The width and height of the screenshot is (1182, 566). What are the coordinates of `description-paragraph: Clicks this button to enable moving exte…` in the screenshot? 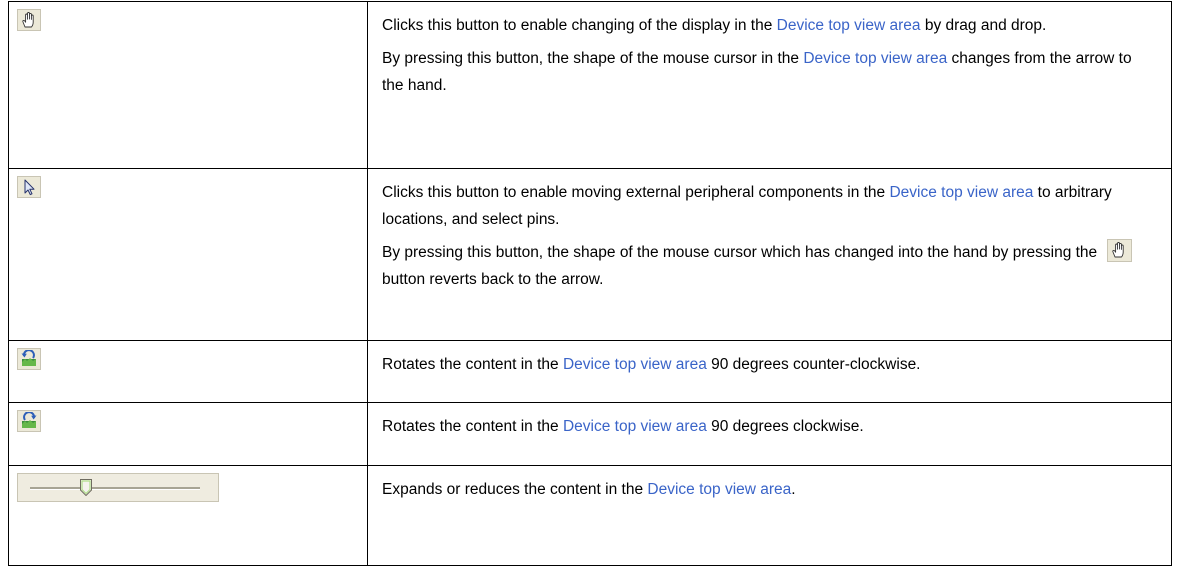 It's located at (747, 206).